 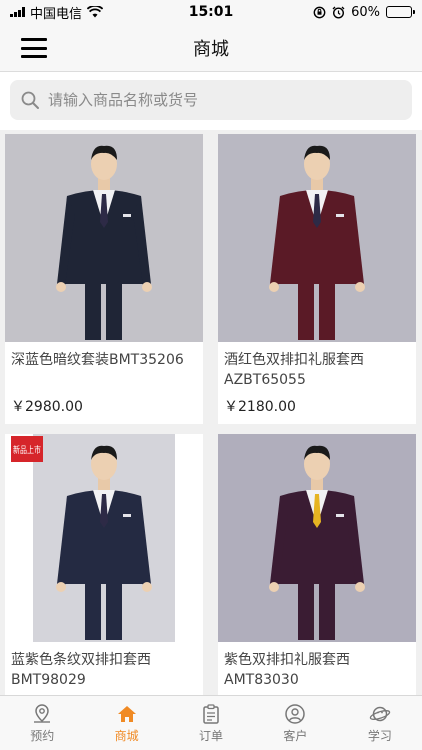 I want to click on tab-bar: 预约 商城 订单 客户 学习, so click(x=211, y=722).